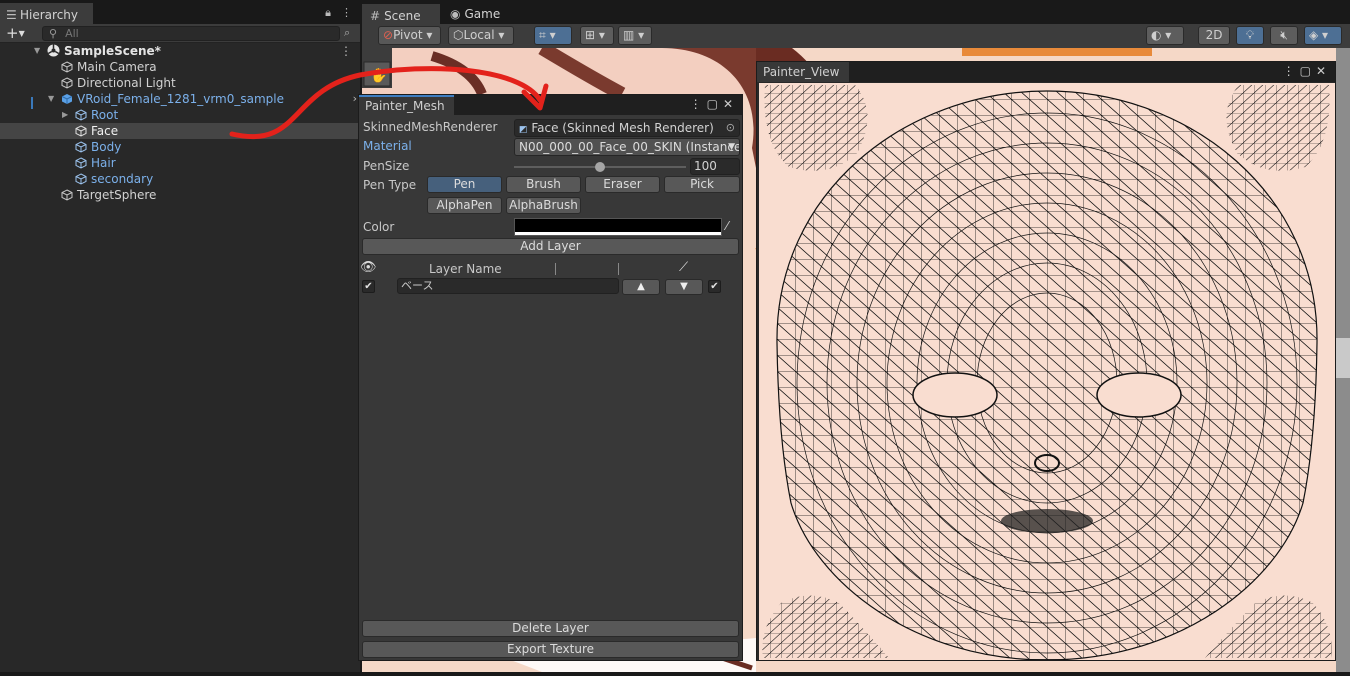 This screenshot has width=1350, height=676. I want to click on tree-item-main-camera: Main Camera, so click(180, 67).